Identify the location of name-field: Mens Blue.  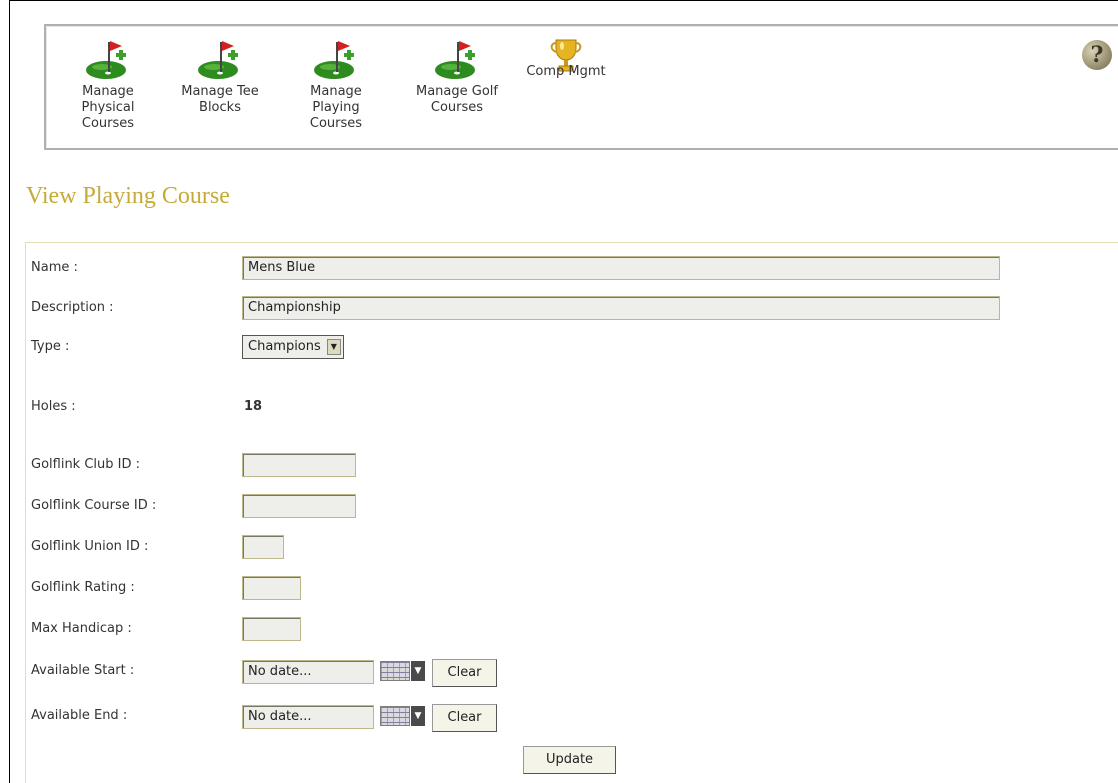
(621, 268).